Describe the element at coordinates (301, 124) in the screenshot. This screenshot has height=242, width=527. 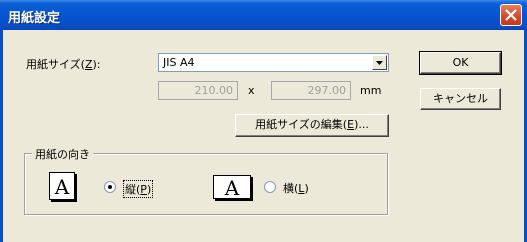
I see `edit-button-prefix: 用紙サイズの編集(` at that location.